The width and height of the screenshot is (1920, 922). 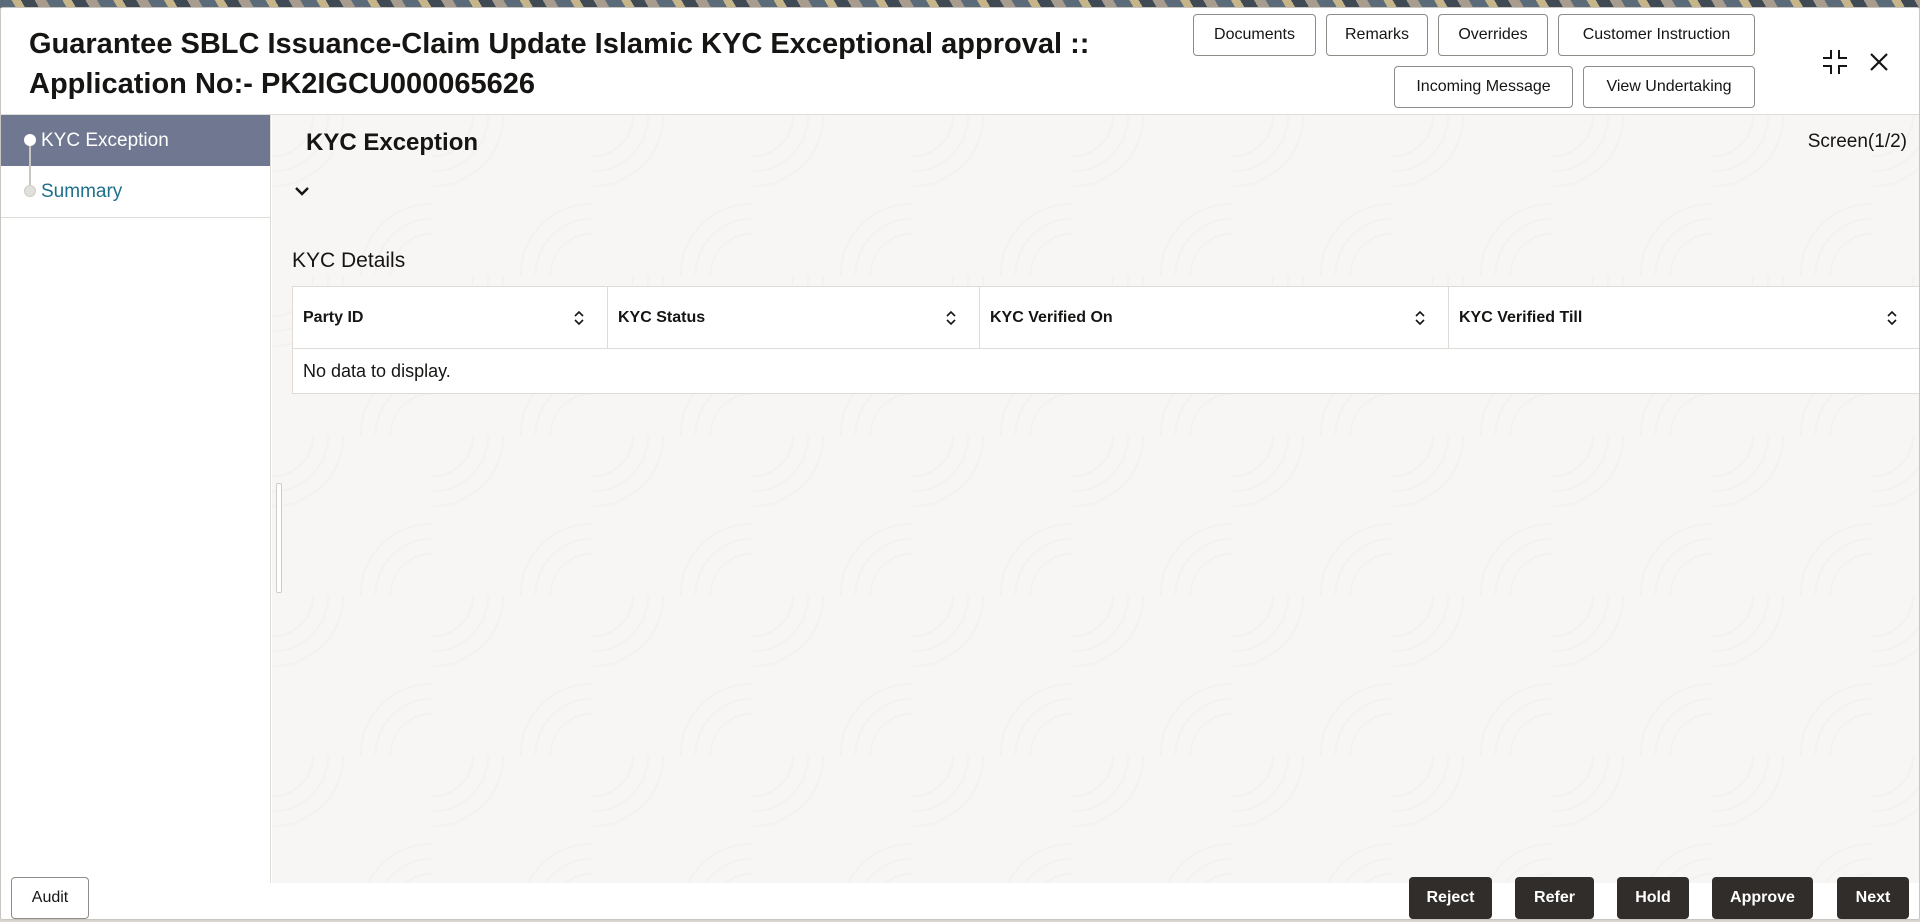 What do you see at coordinates (794, 317) in the screenshot?
I see `column-header-kyc-status: KYC Status` at bounding box center [794, 317].